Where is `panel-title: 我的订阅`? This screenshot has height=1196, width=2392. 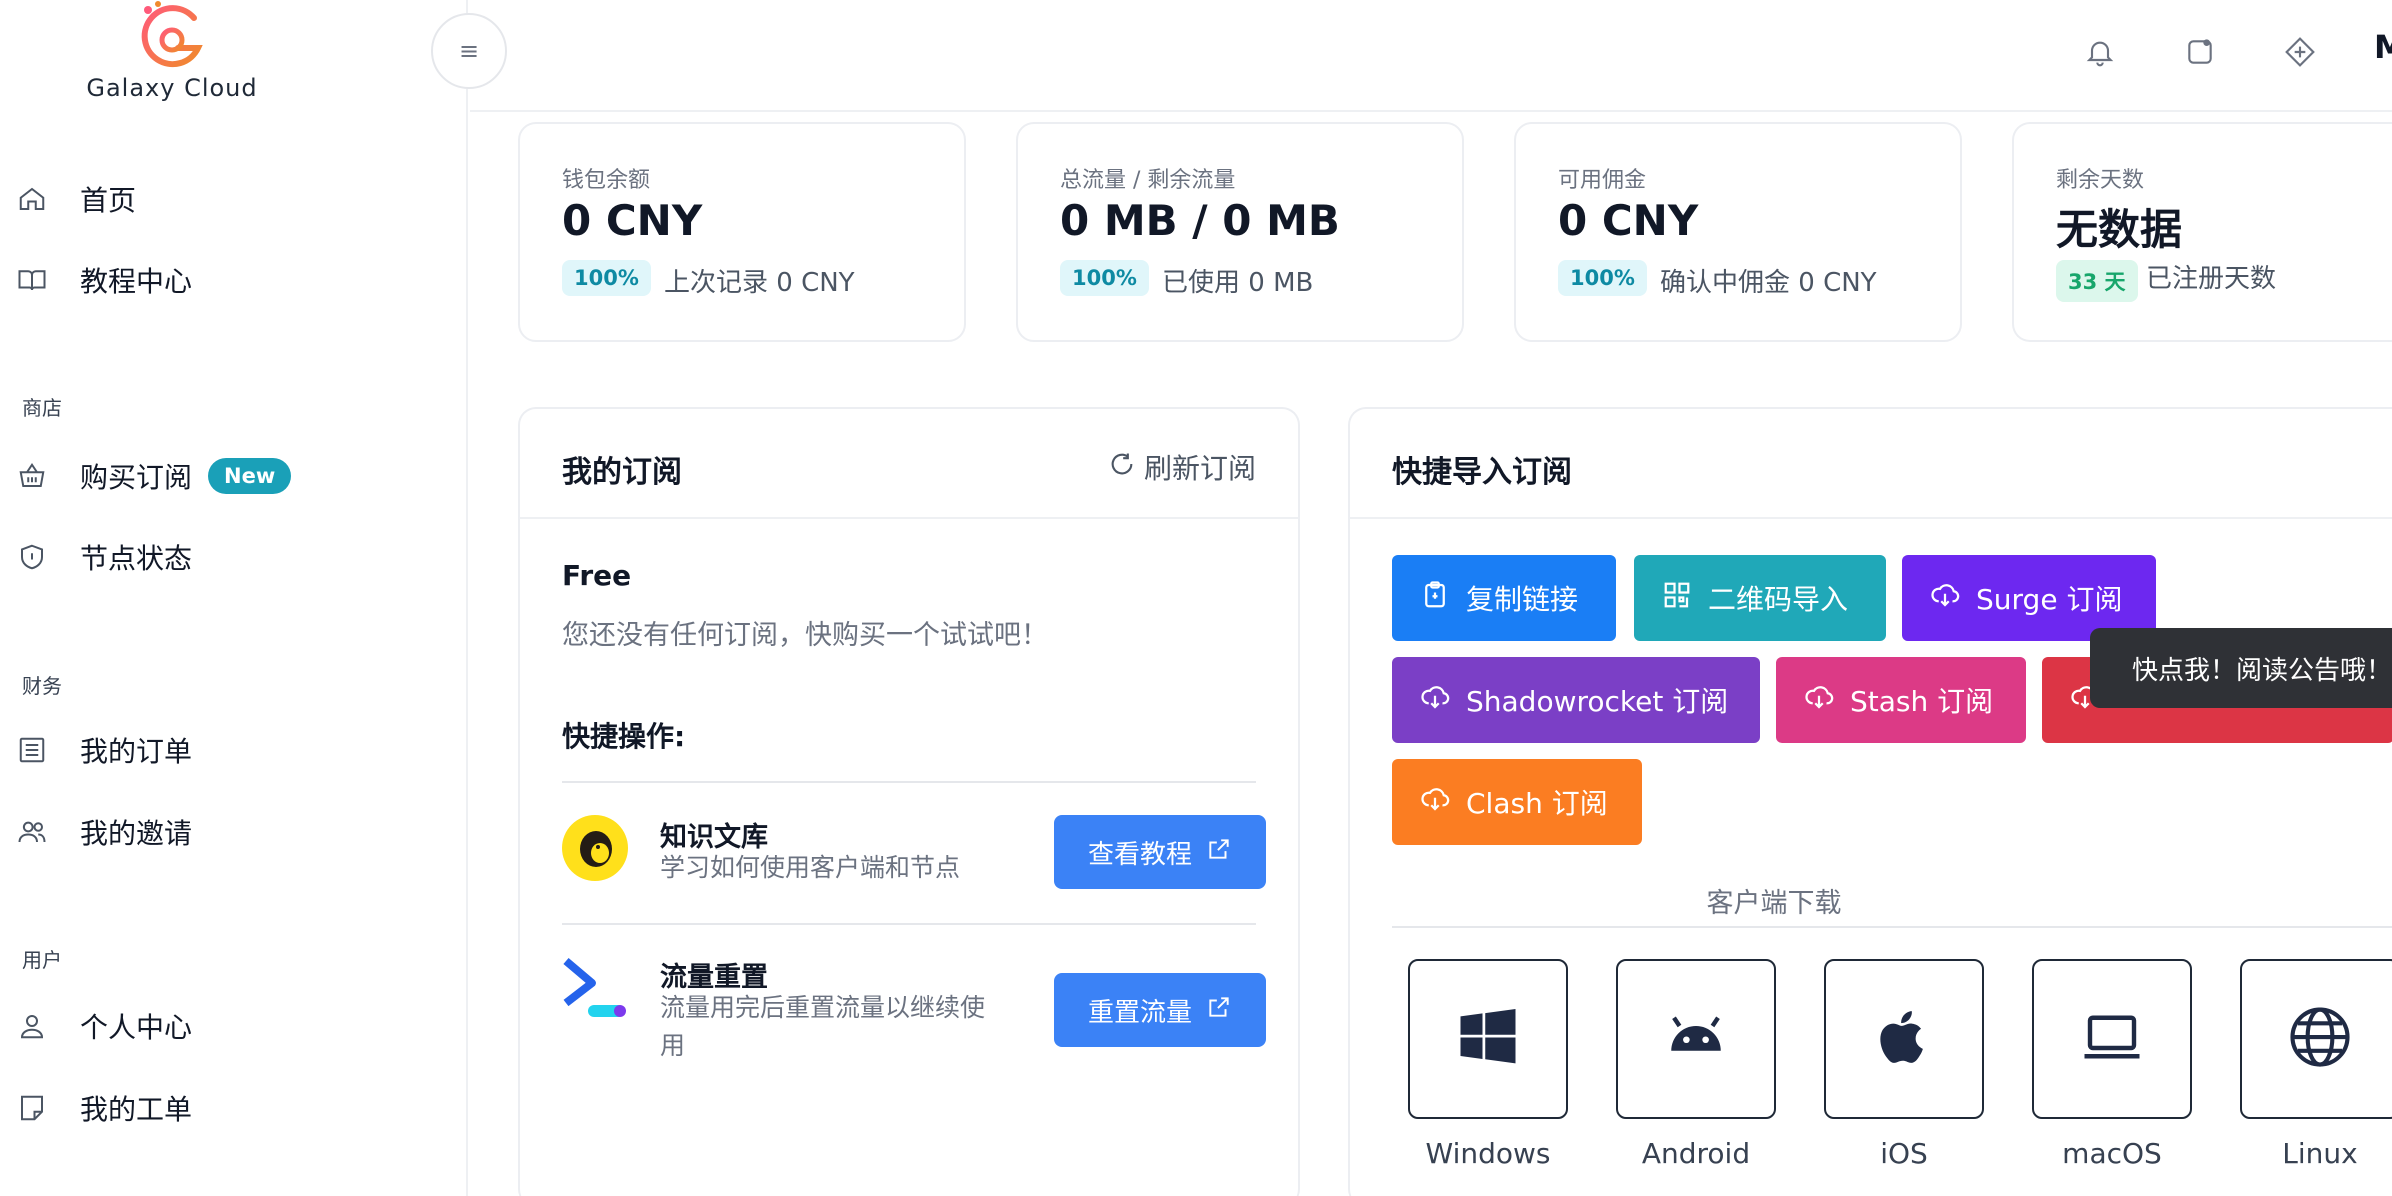
panel-title: 我的订阅 is located at coordinates (622, 472).